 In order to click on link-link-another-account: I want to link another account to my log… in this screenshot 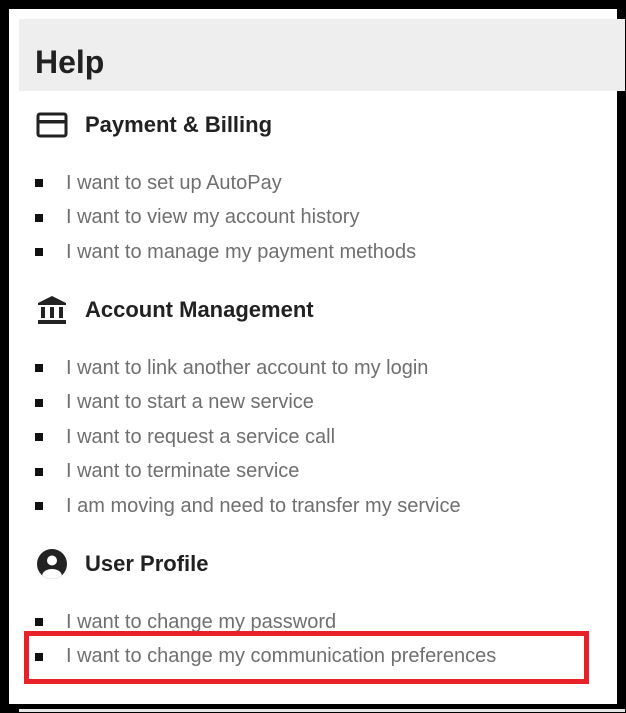, I will do `click(247, 368)`.